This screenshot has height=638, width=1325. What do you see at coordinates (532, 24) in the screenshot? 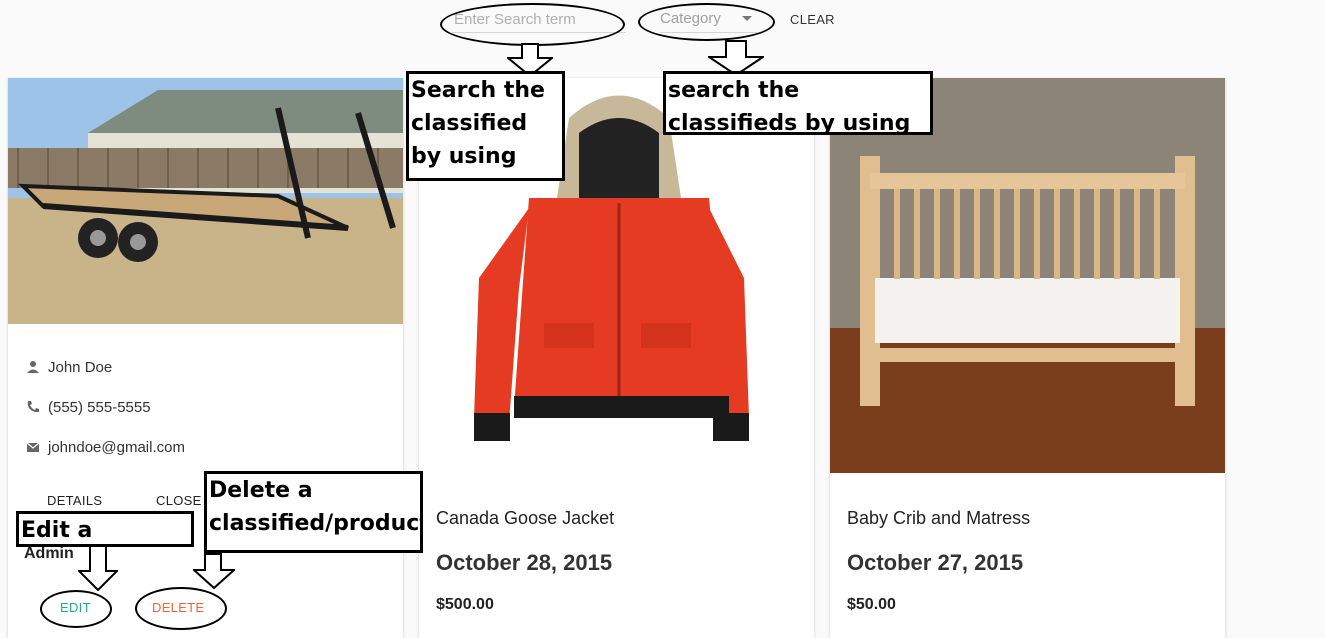
I see `annotation-search-ellipse` at bounding box center [532, 24].